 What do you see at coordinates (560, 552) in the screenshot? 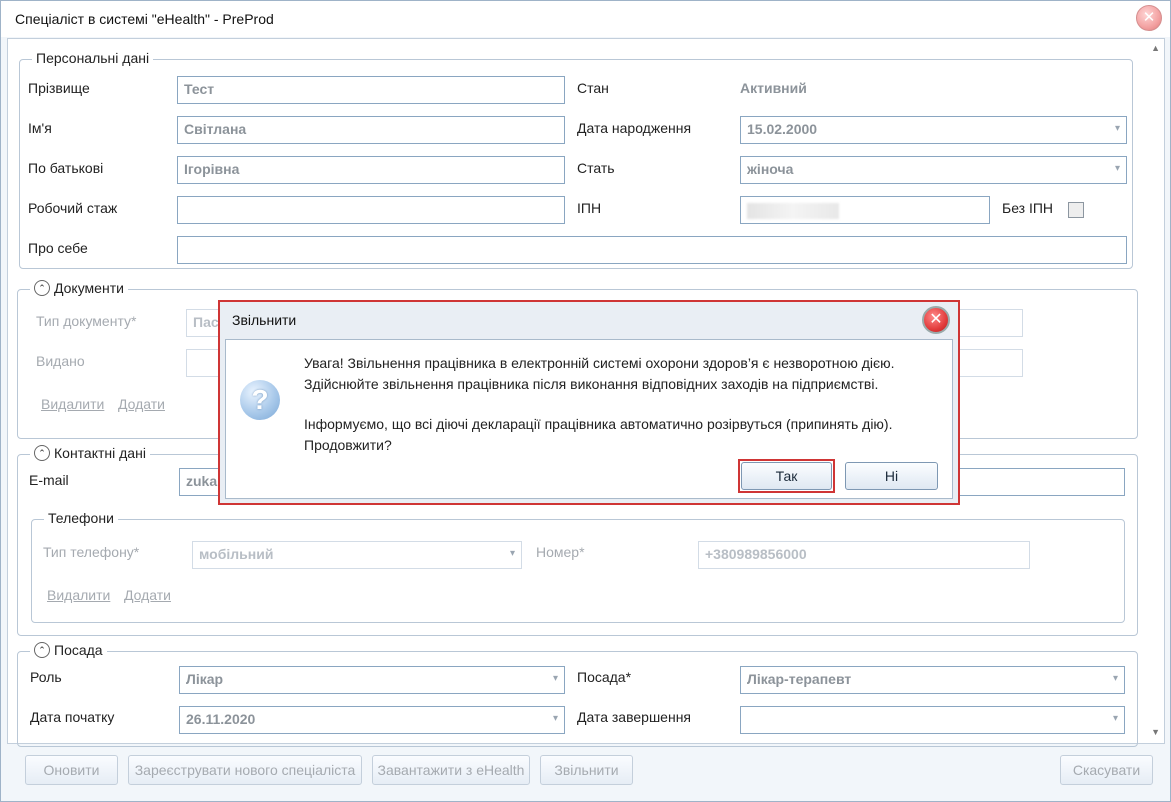
I see `phone-number-label: Номер*` at bounding box center [560, 552].